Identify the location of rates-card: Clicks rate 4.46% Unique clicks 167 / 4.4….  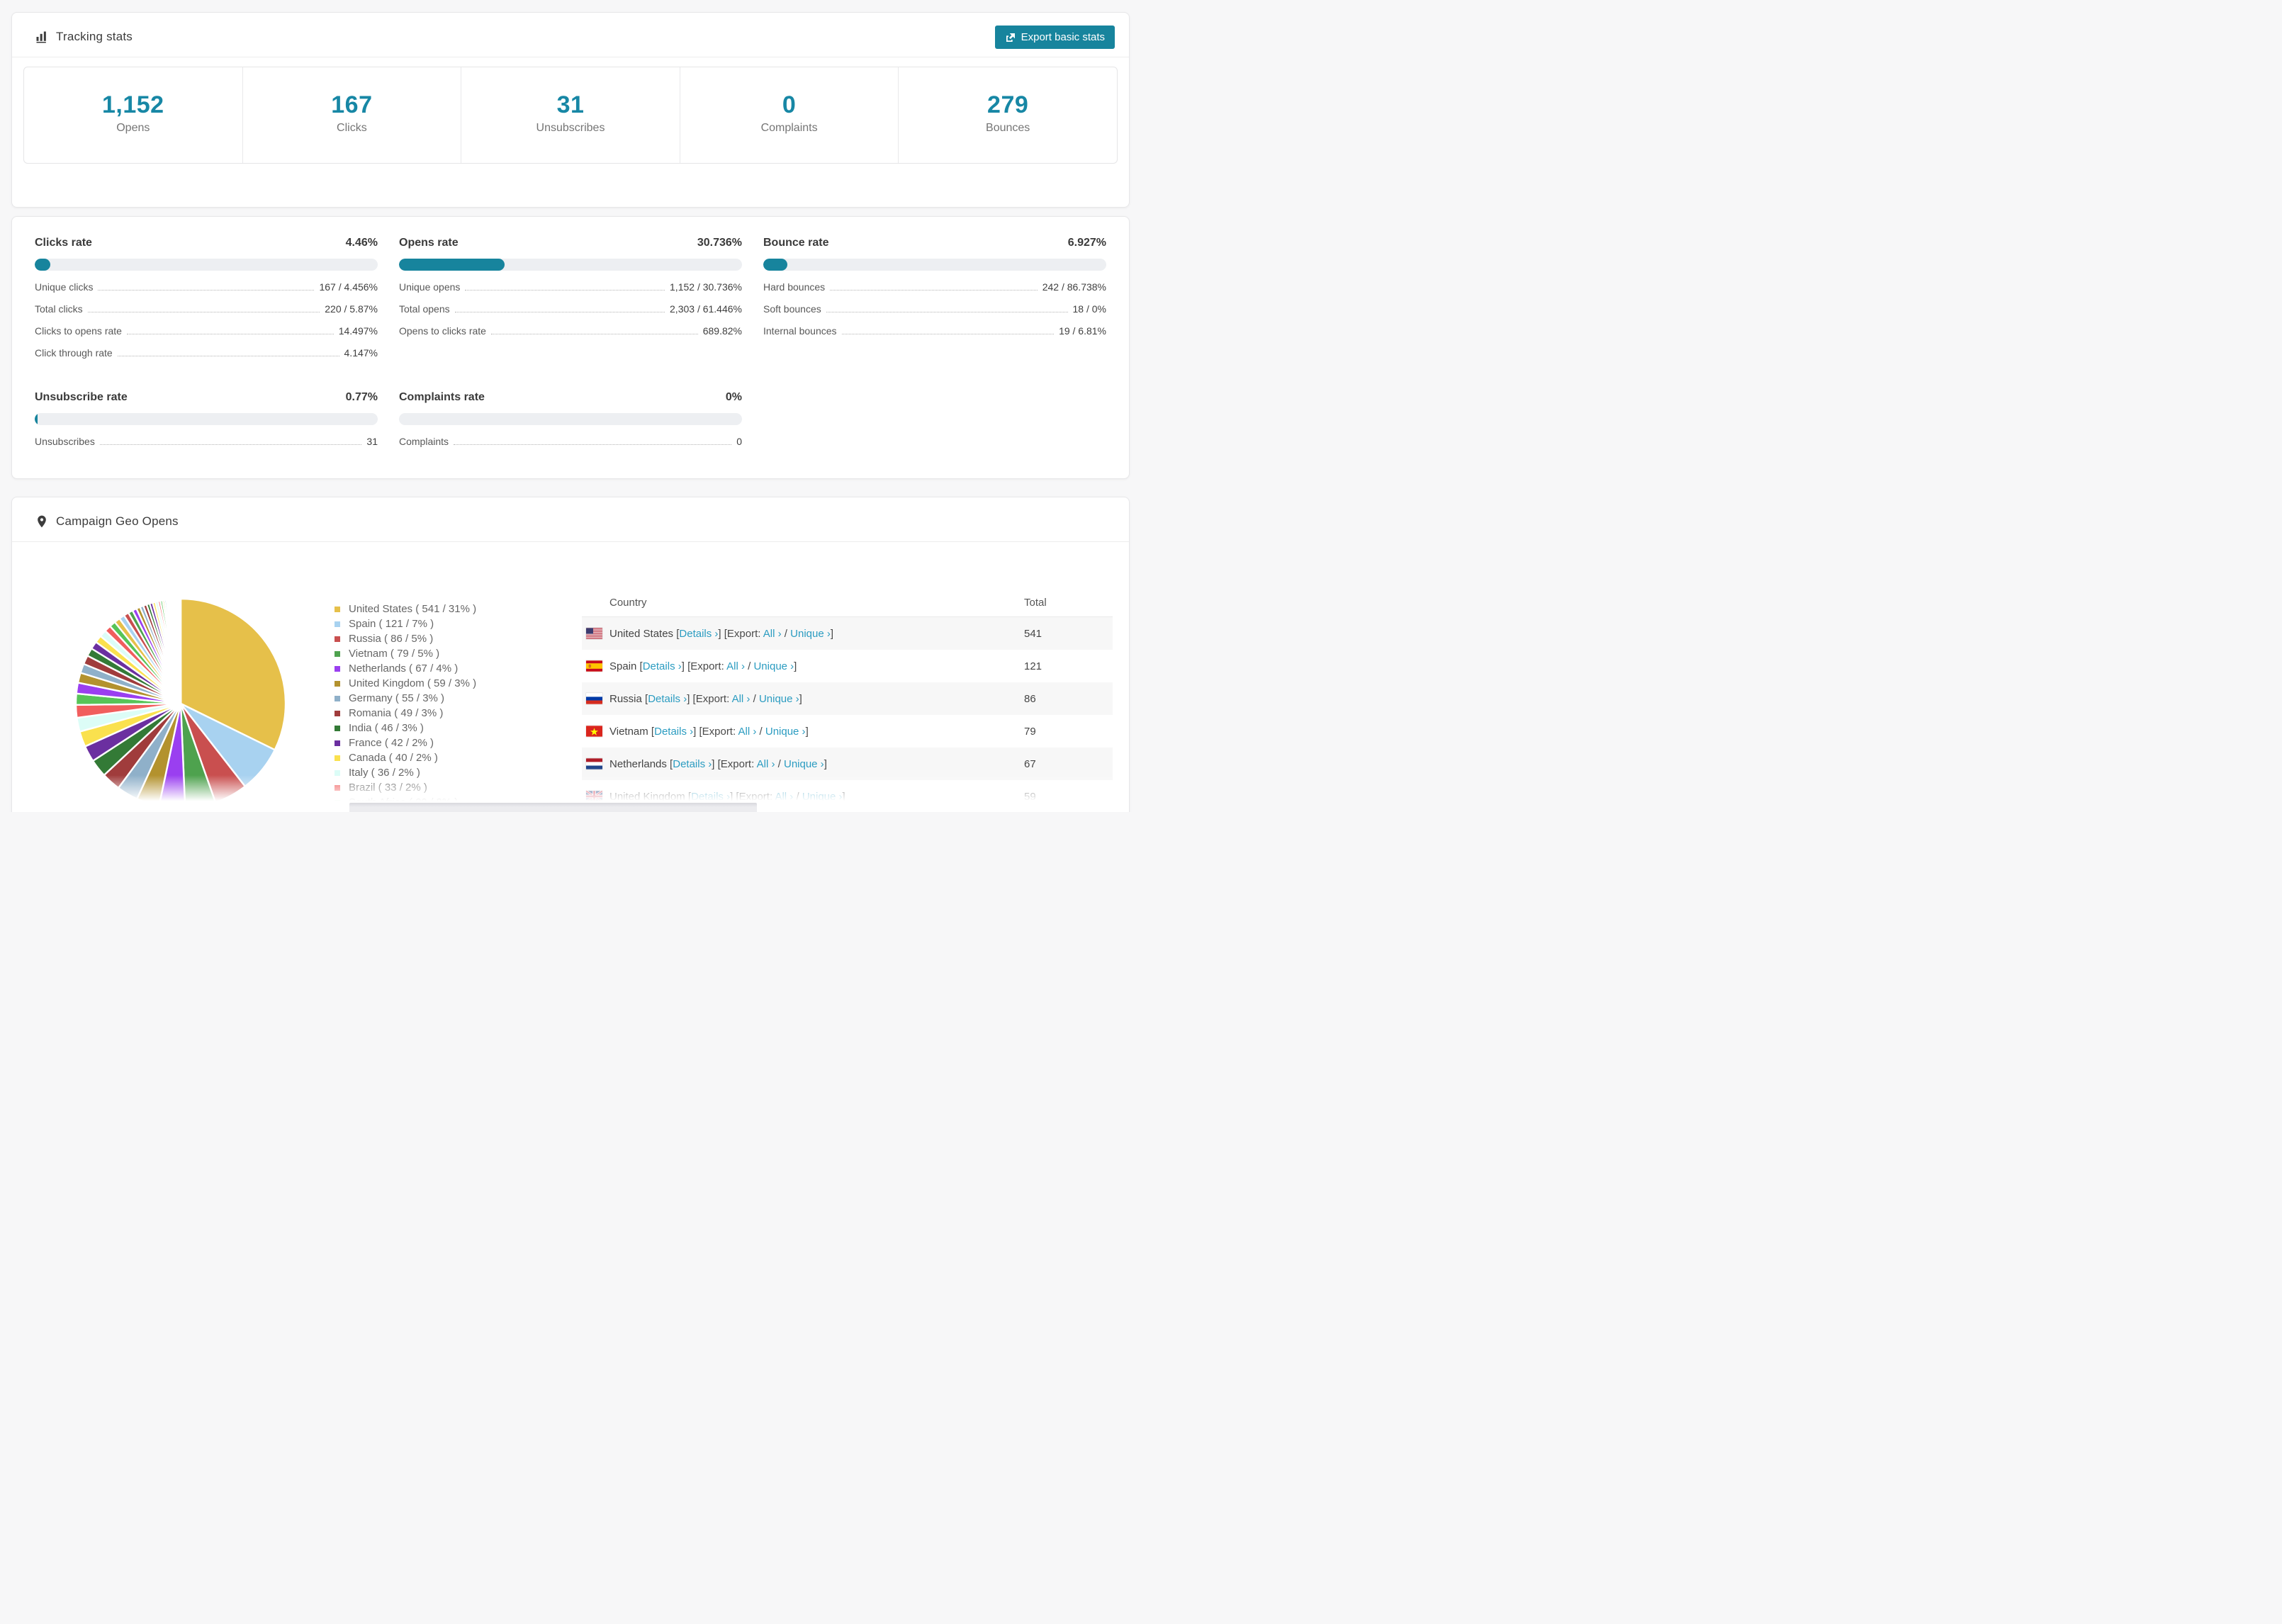
(570, 347).